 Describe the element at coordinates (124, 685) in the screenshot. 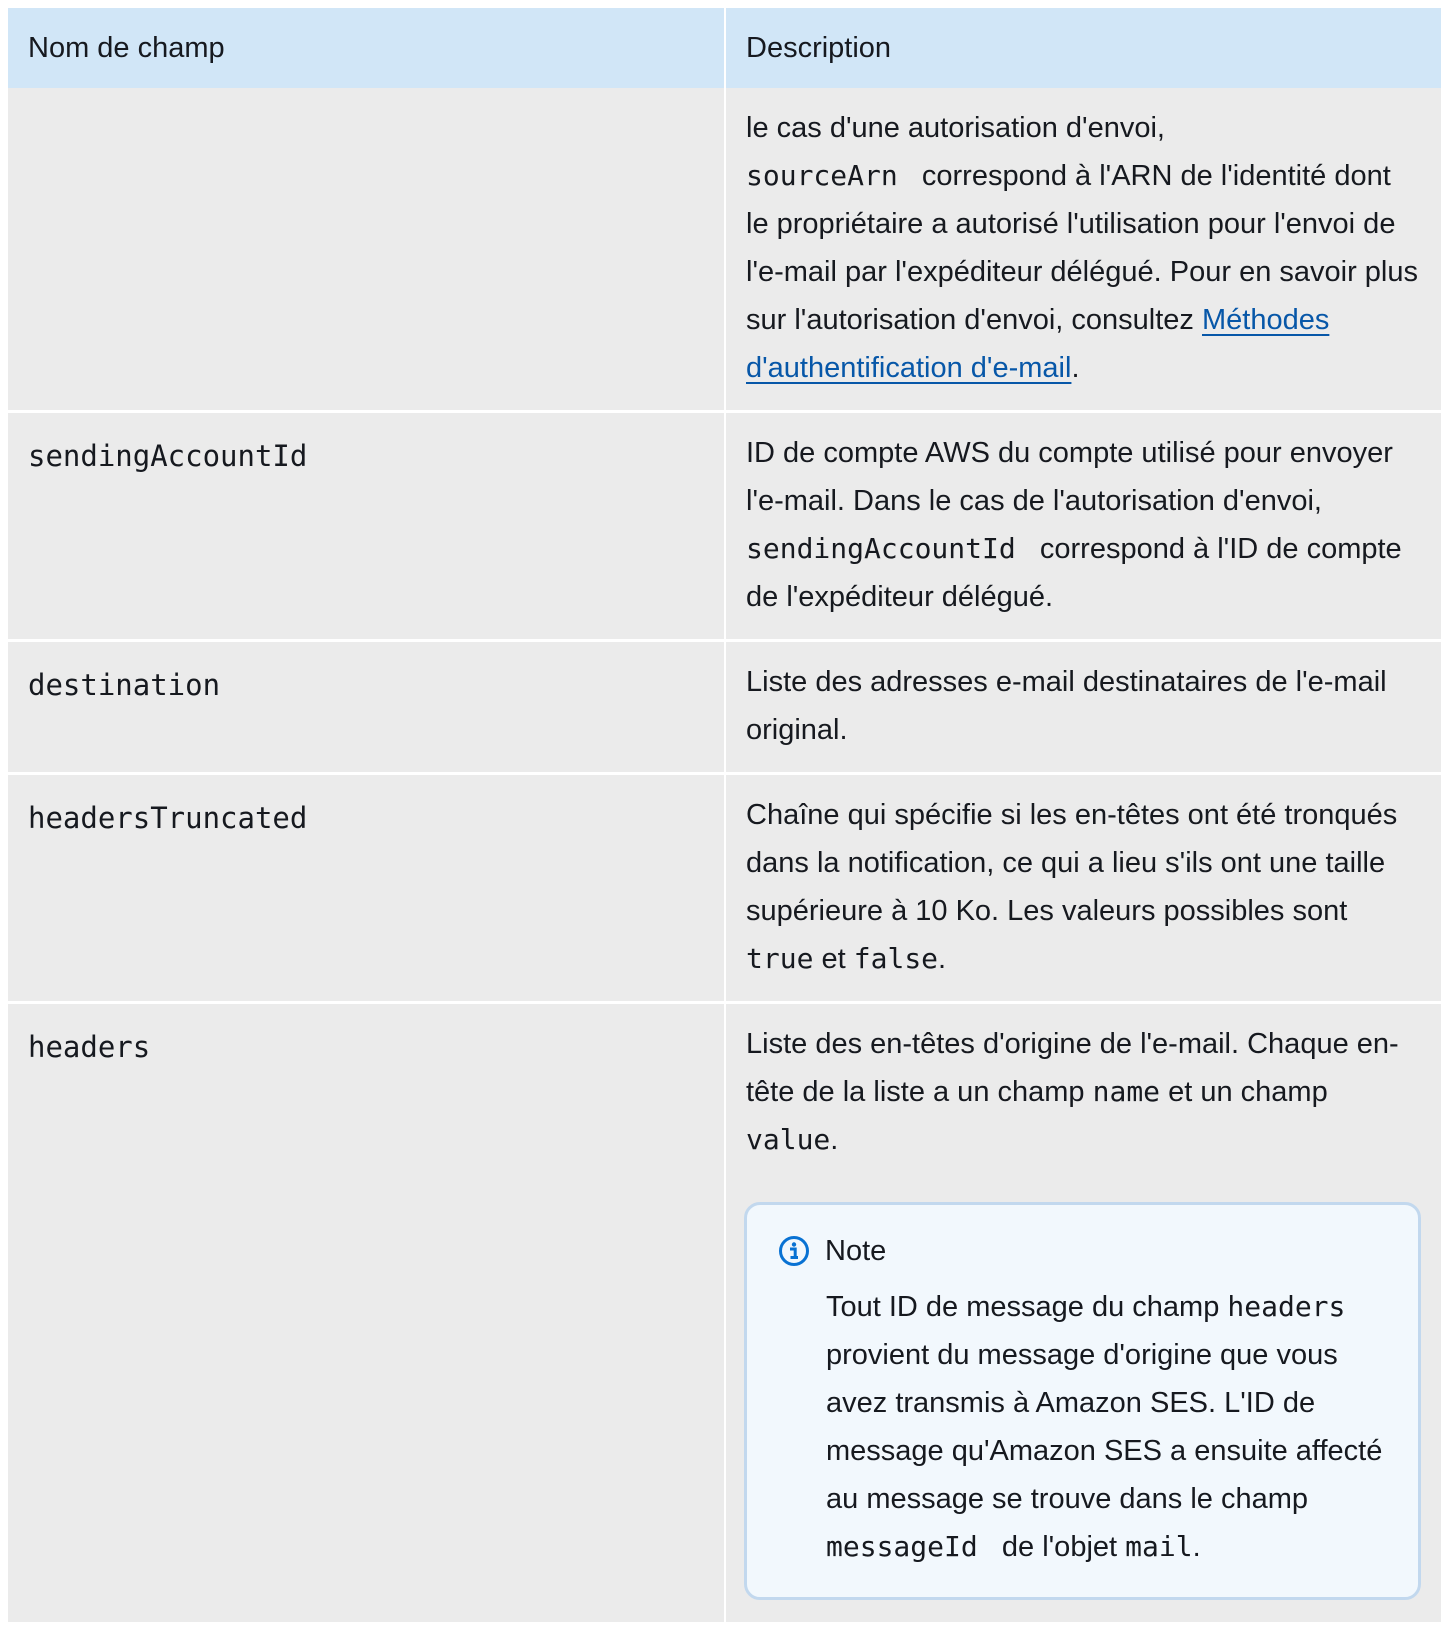

I see `field-name-cell: destination` at that location.